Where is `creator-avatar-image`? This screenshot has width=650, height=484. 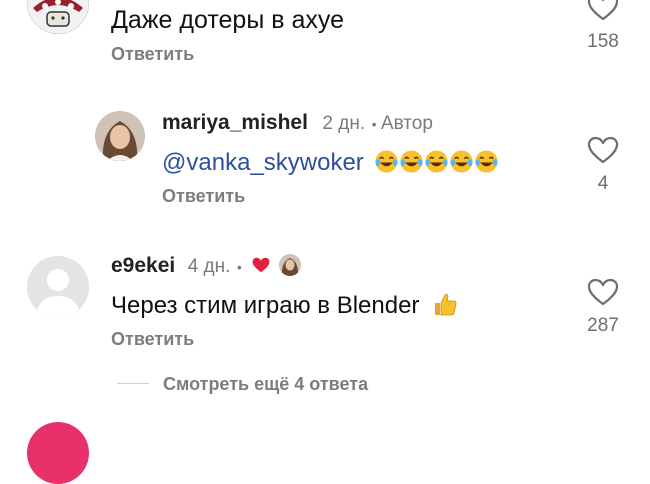
creator-avatar-image is located at coordinates (289, 265).